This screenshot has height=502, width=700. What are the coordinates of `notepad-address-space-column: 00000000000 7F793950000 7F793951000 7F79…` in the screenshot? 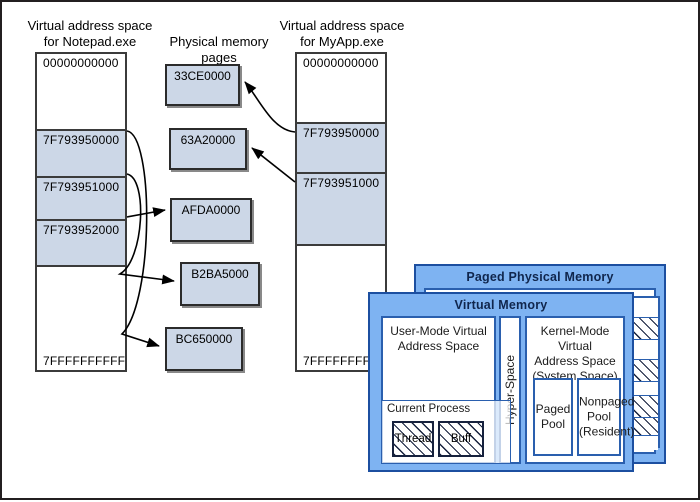 It's located at (81, 212).